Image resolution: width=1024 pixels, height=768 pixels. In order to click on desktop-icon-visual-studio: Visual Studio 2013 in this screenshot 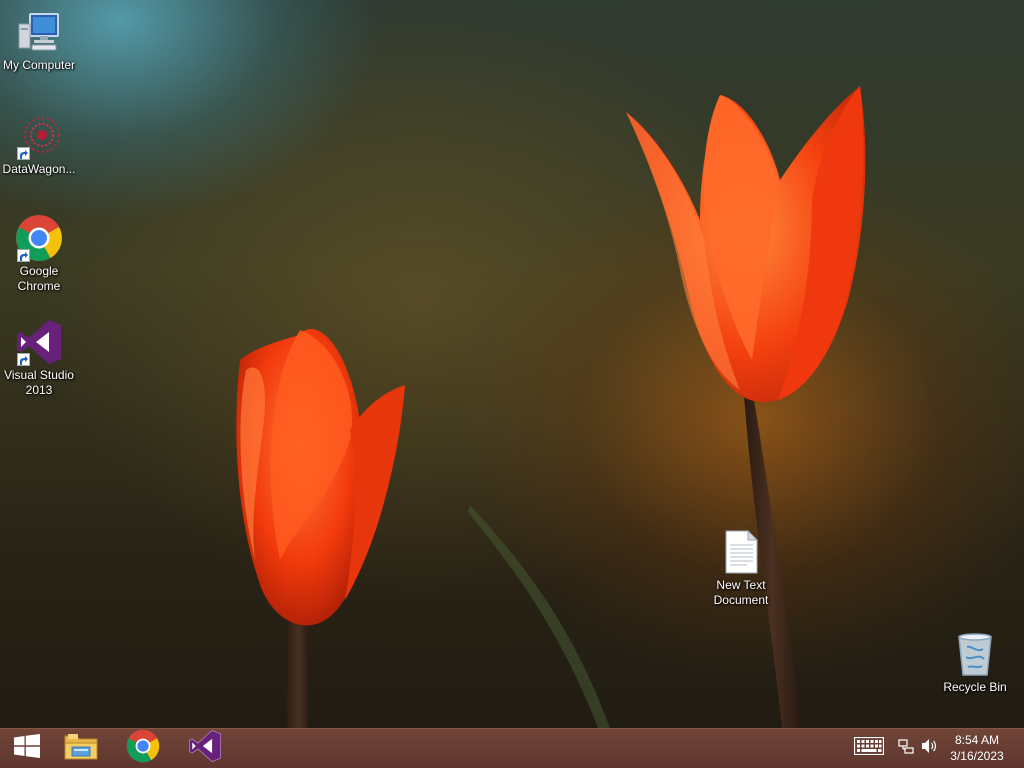, I will do `click(39, 358)`.